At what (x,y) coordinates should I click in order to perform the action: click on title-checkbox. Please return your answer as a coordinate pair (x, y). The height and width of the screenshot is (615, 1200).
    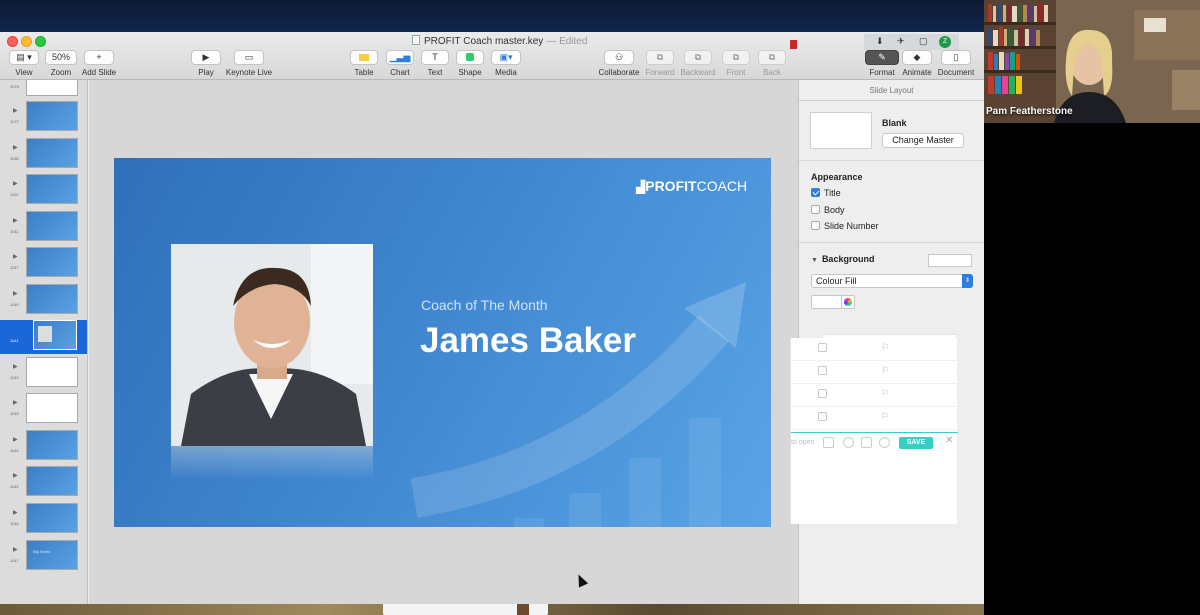
    Looking at the image, I should click on (815, 192).